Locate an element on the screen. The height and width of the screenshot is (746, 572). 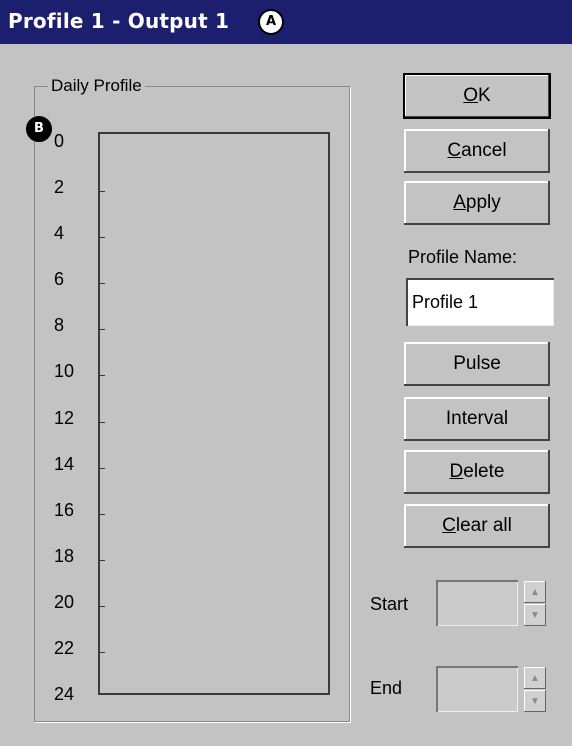
clear-all-label-rest: lear all is located at coordinates (483, 525).